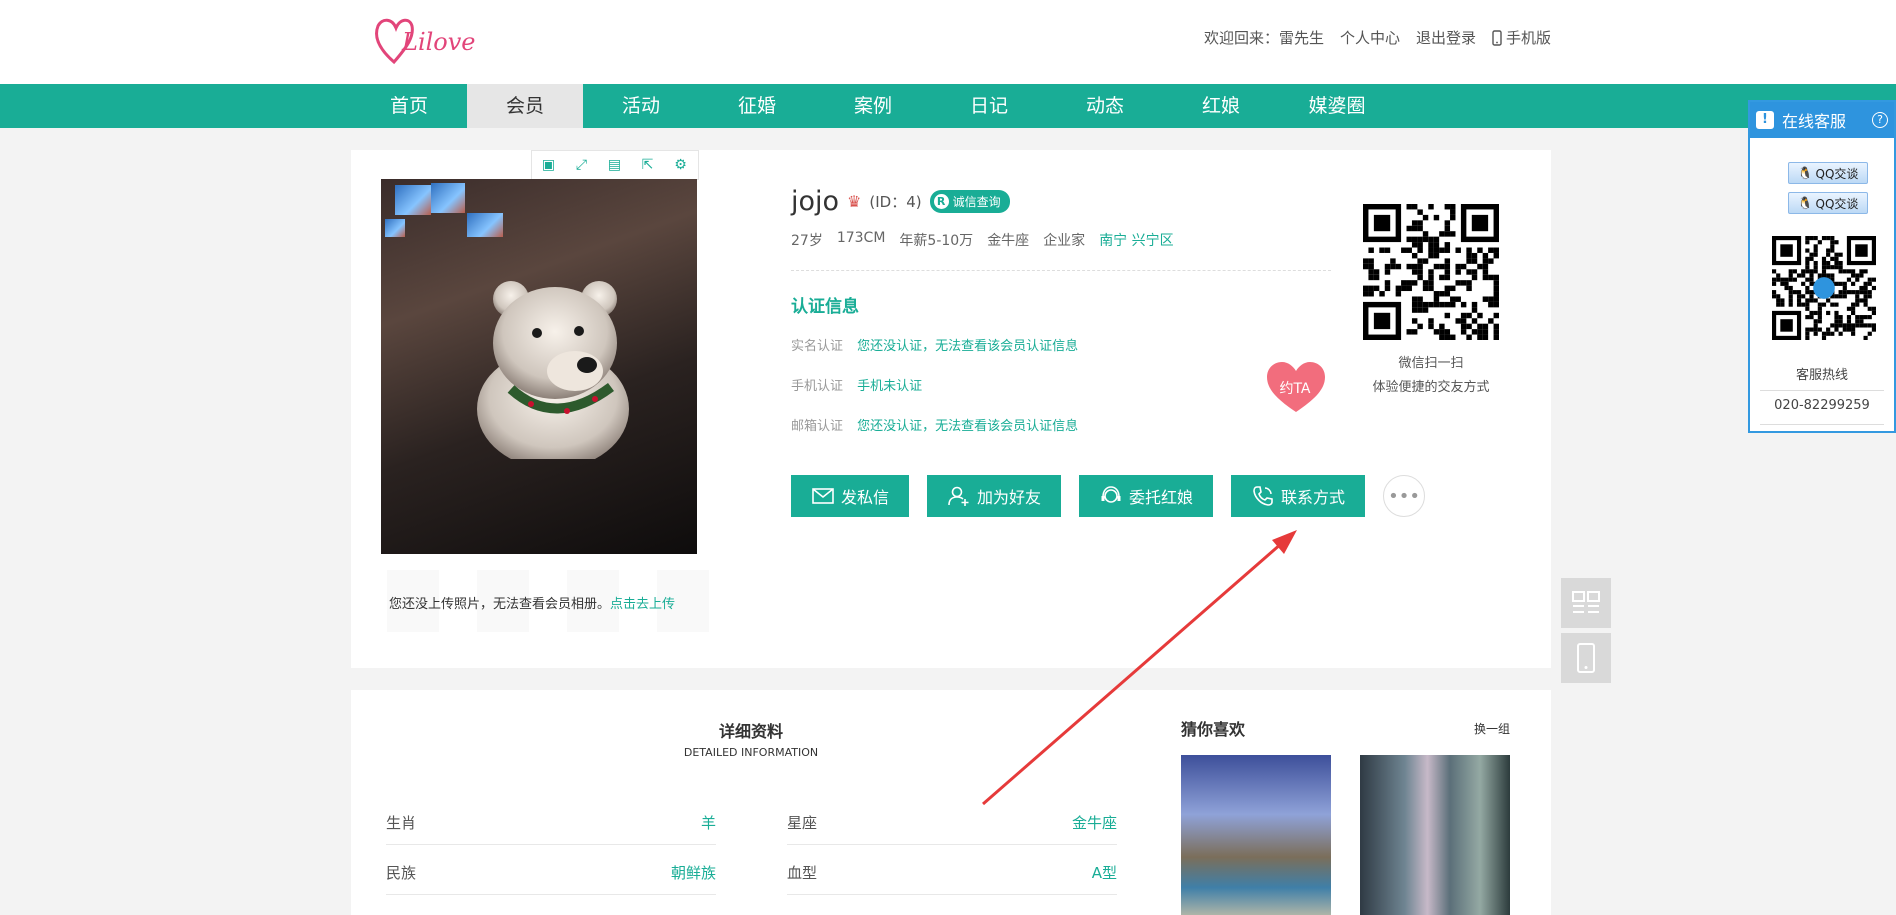 This screenshot has width=1896, height=915. I want to click on nav-items: 首页 会员 活动 征婚 案例 日记 动态 红娘 媒婆圈, so click(873, 106).